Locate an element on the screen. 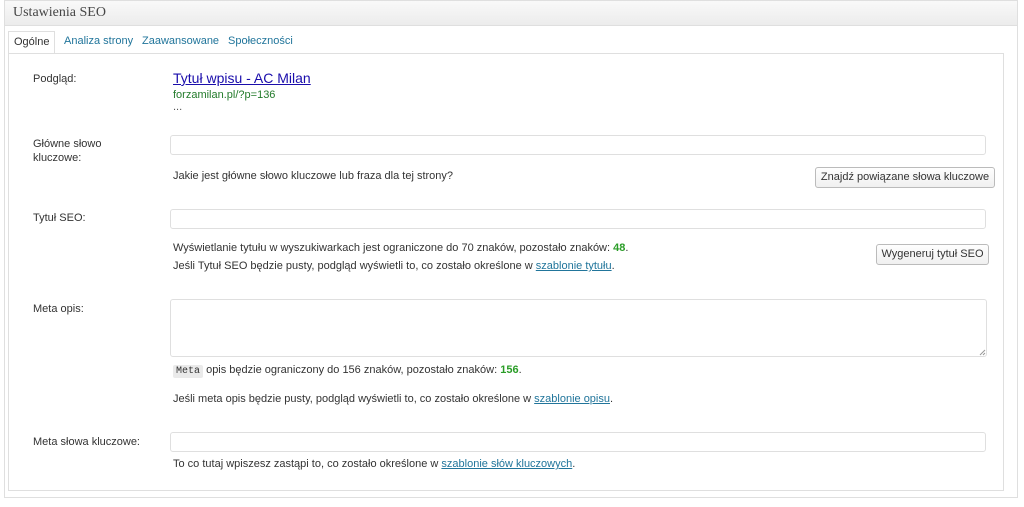  seo-title-length-suffix: . is located at coordinates (627, 248).